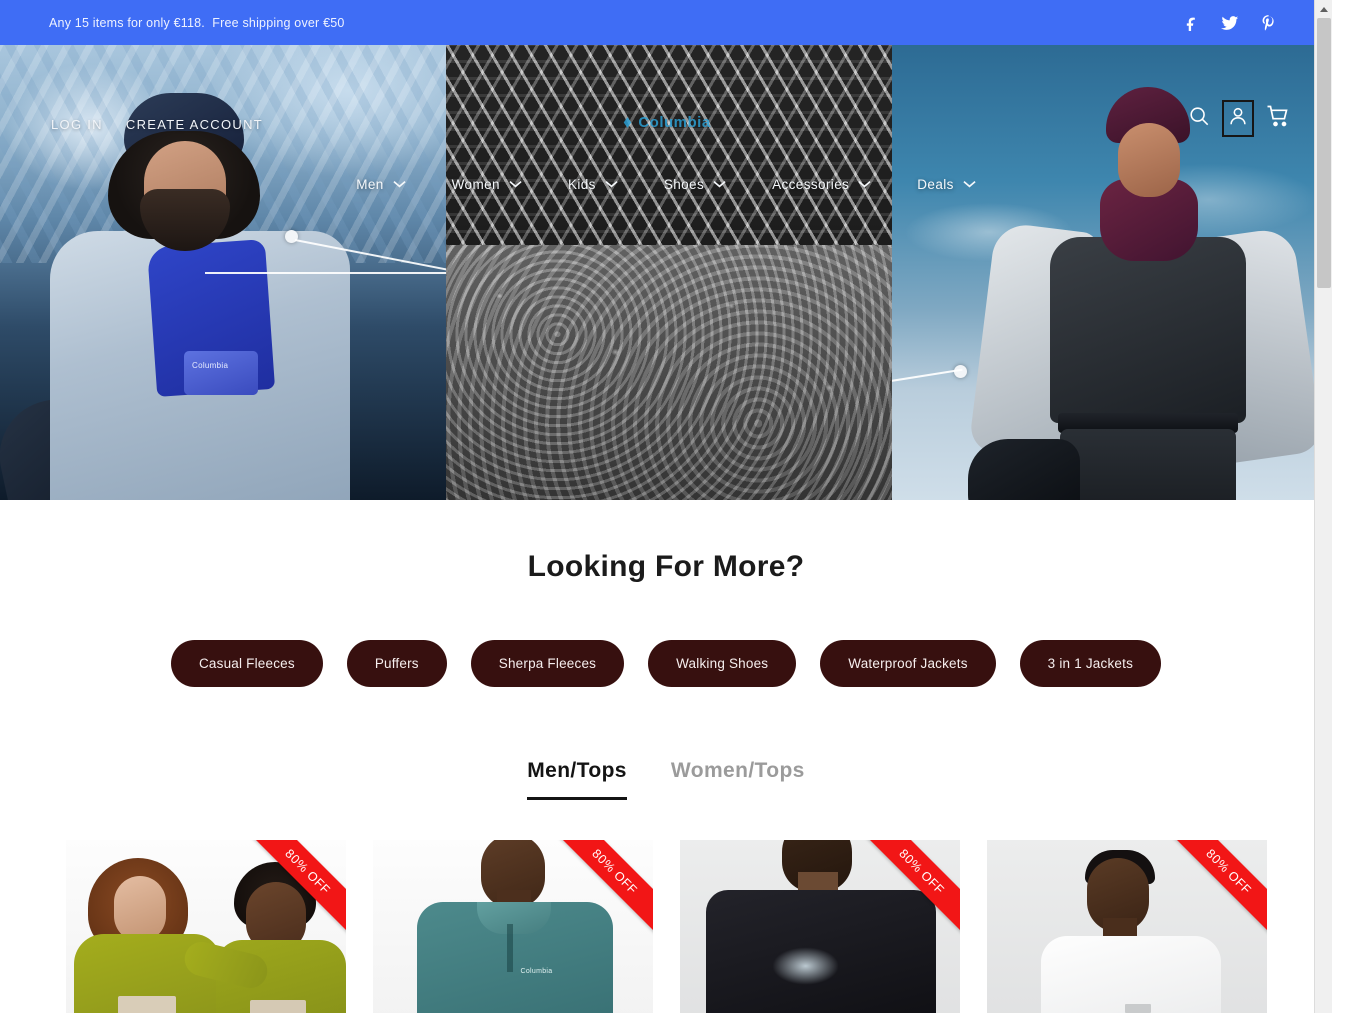 Image resolution: width=1350 pixels, height=1013 pixels. Describe the element at coordinates (194, 124) in the screenshot. I see `create-account-link: CREATE ACCOUNT` at that location.